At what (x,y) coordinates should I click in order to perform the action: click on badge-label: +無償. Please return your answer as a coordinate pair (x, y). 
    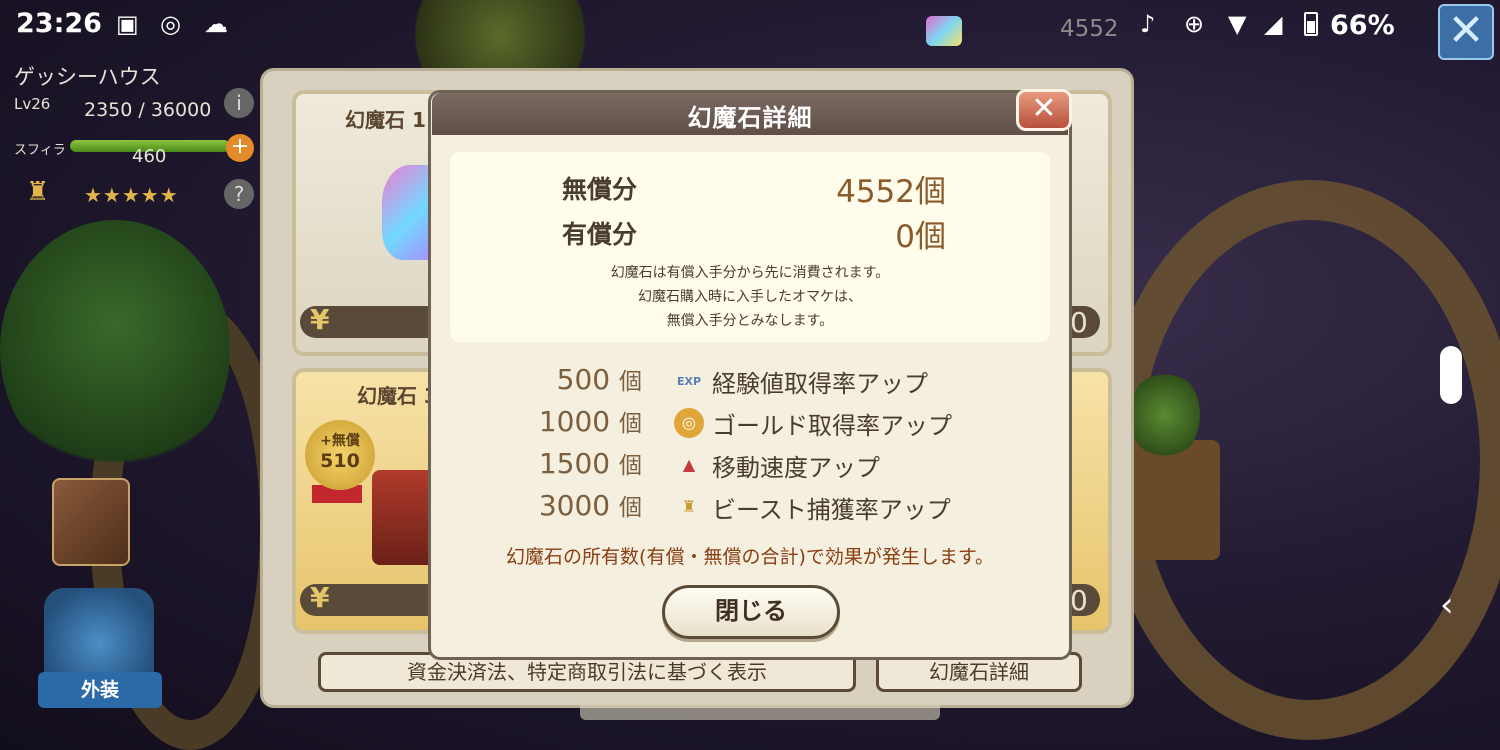
    Looking at the image, I should click on (340, 441).